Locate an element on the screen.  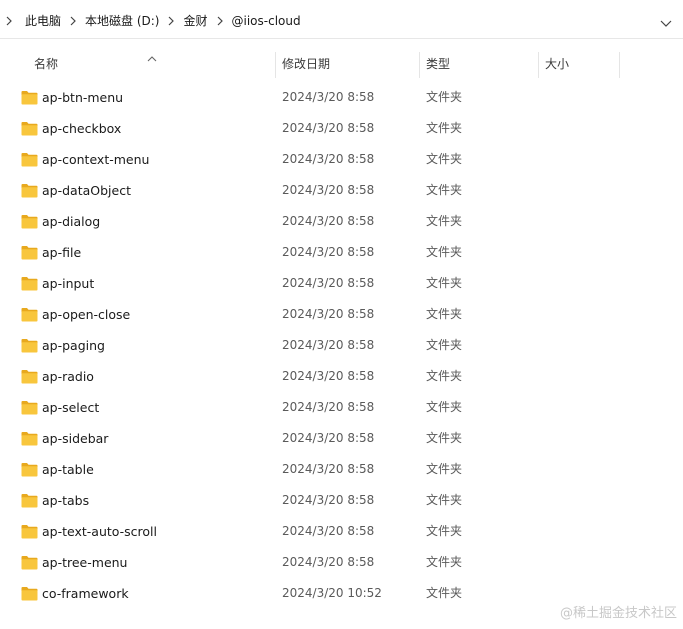
list-item: ap-text-auto-scroll 2024/3/20 8:58 文件夹 is located at coordinates (341, 531).